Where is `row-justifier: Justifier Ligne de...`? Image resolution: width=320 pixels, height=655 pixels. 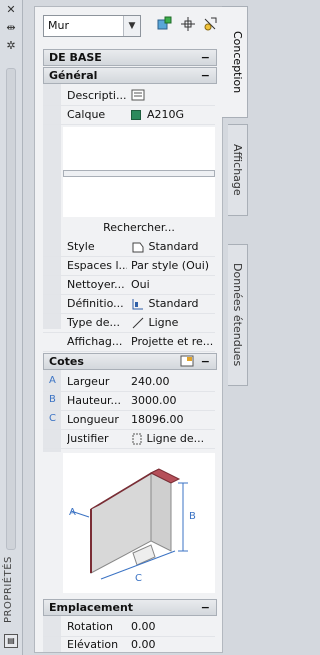 row-justifier: Justifier Ligne de... is located at coordinates (129, 439).